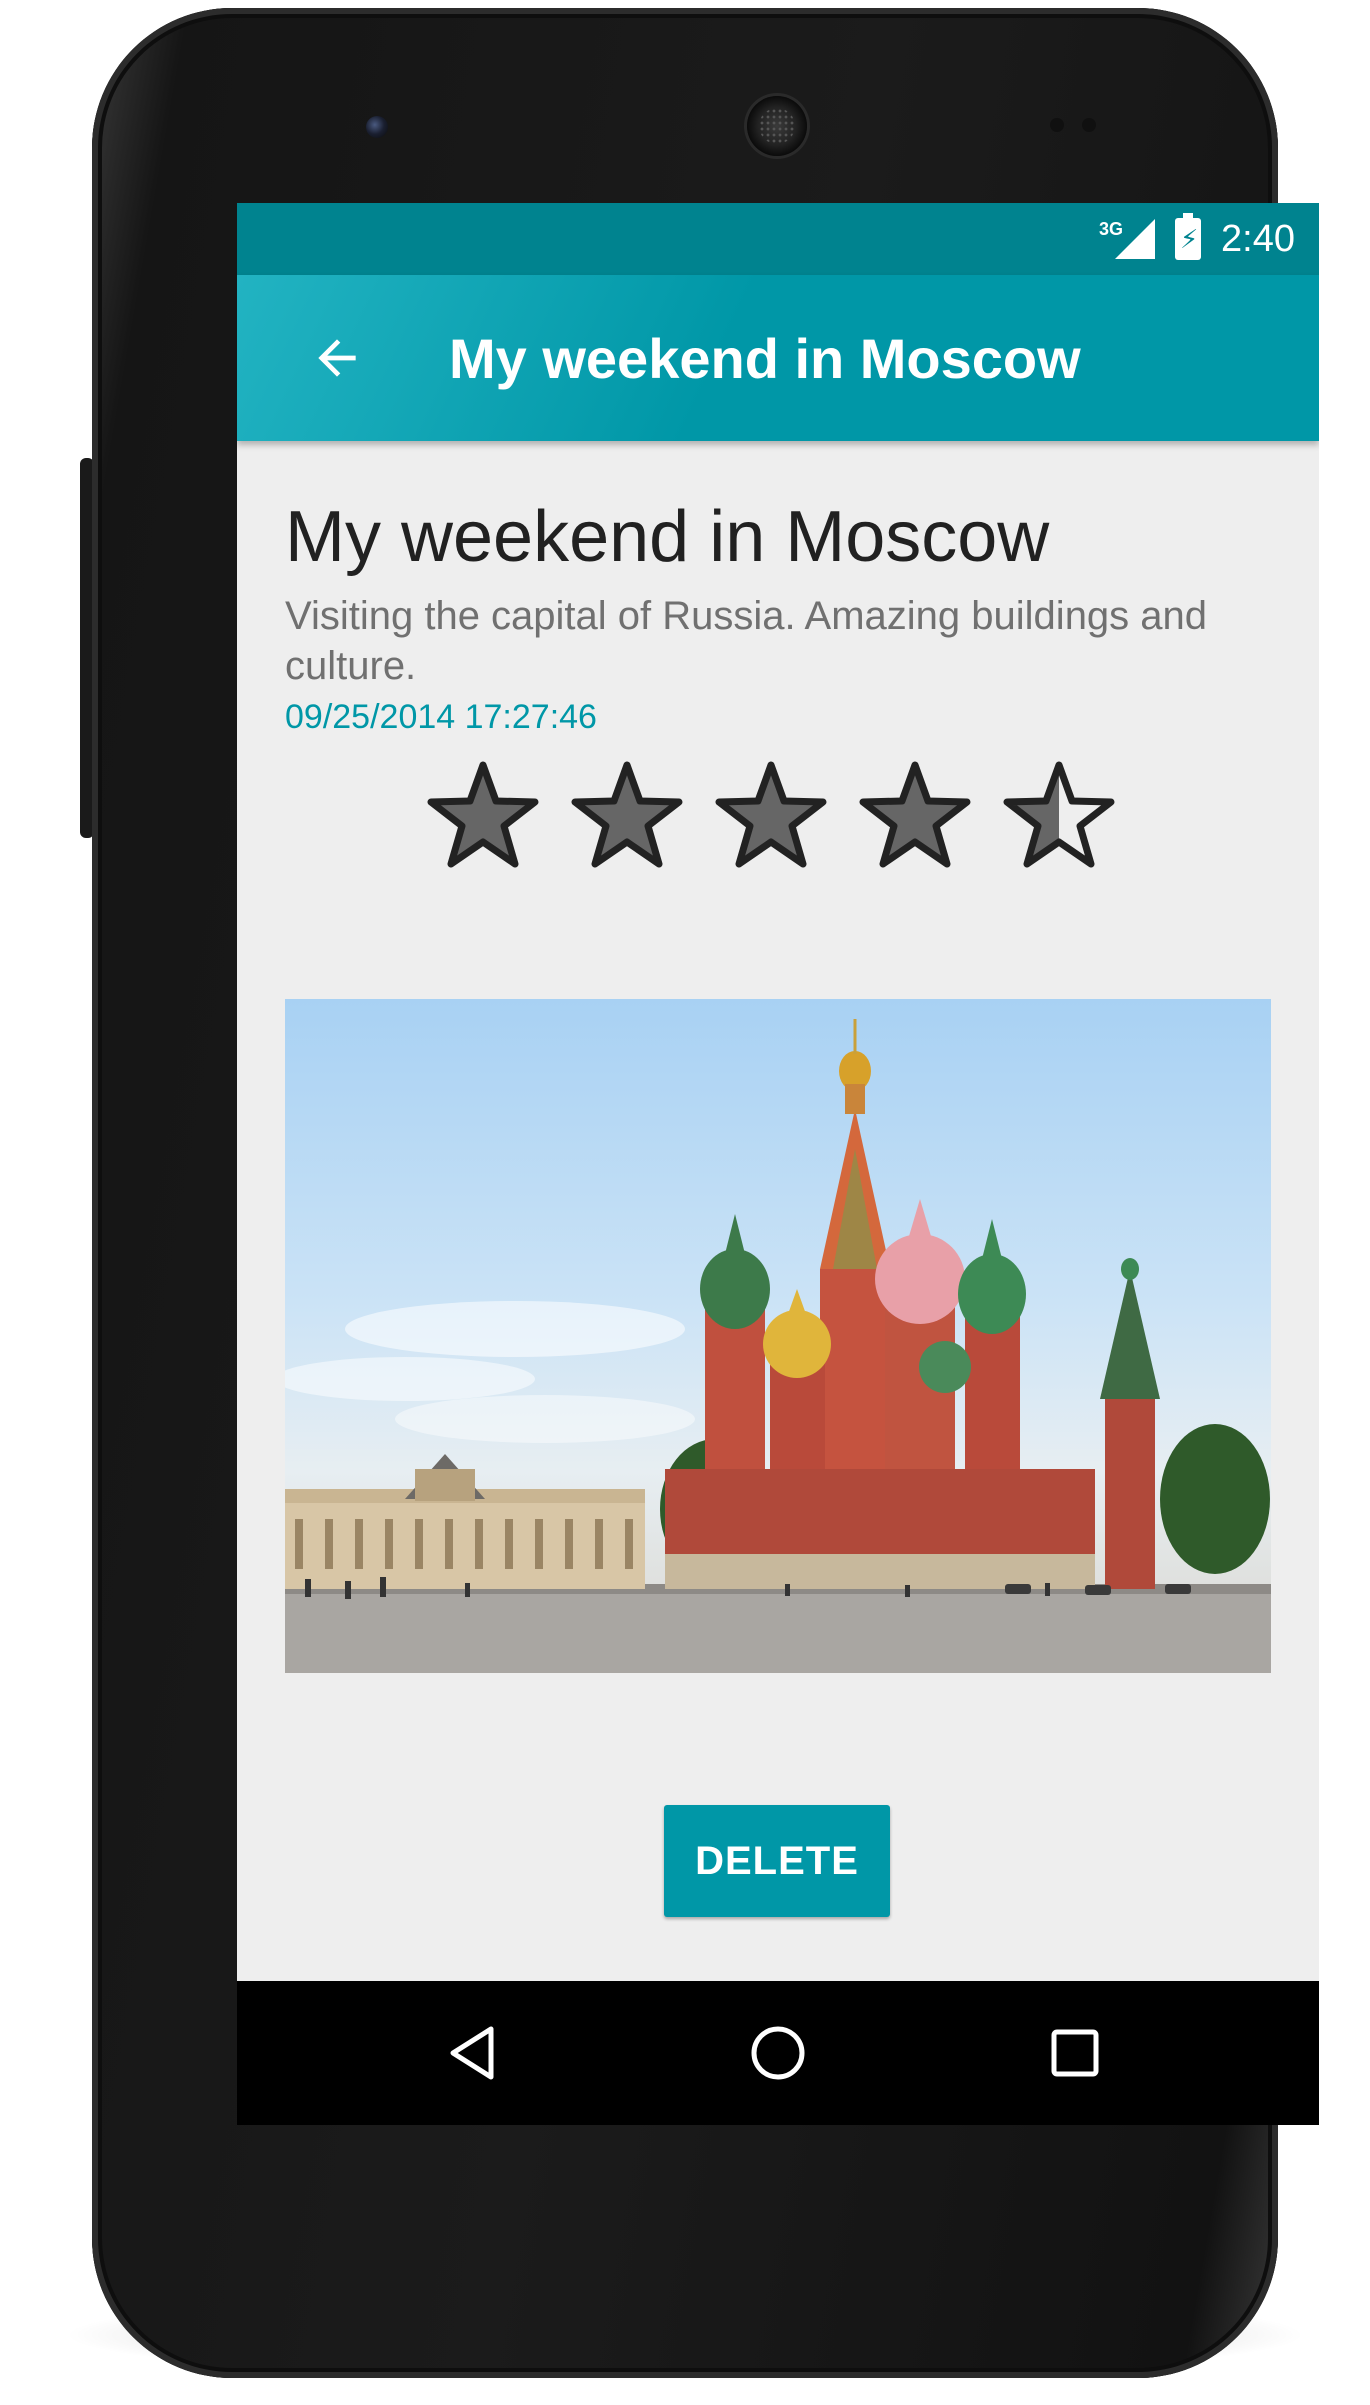 The height and width of the screenshot is (2405, 1370). I want to click on rating-bar, so click(771, 815).